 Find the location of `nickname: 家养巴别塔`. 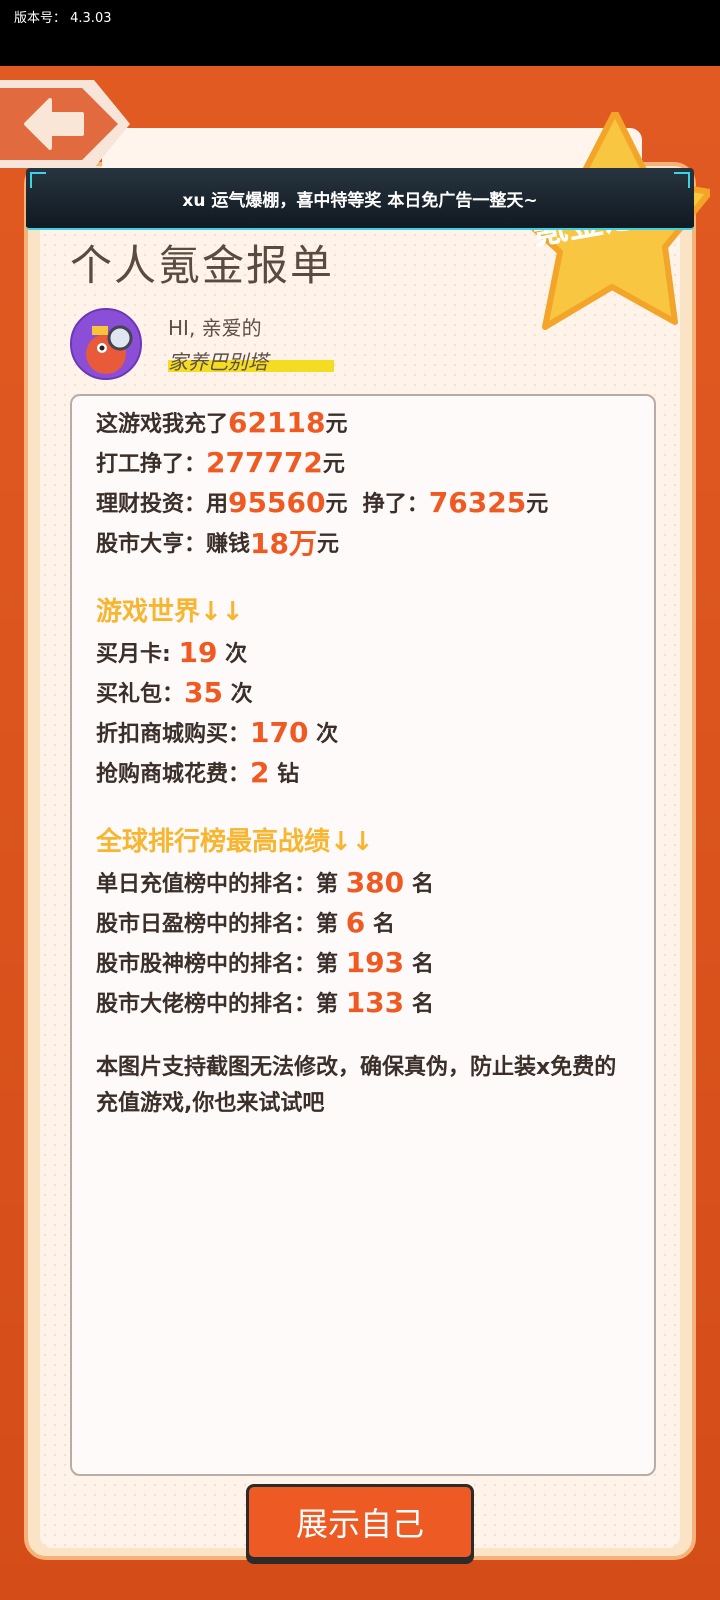

nickname: 家养巴别塔 is located at coordinates (251, 360).